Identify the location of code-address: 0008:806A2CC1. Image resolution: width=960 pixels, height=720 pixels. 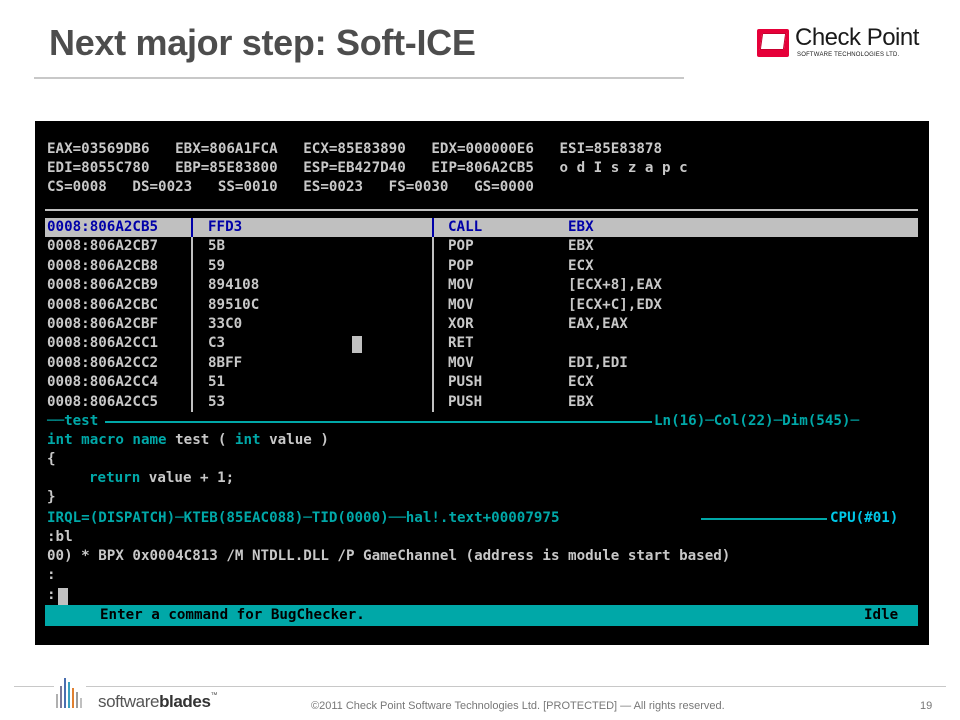
(103, 343).